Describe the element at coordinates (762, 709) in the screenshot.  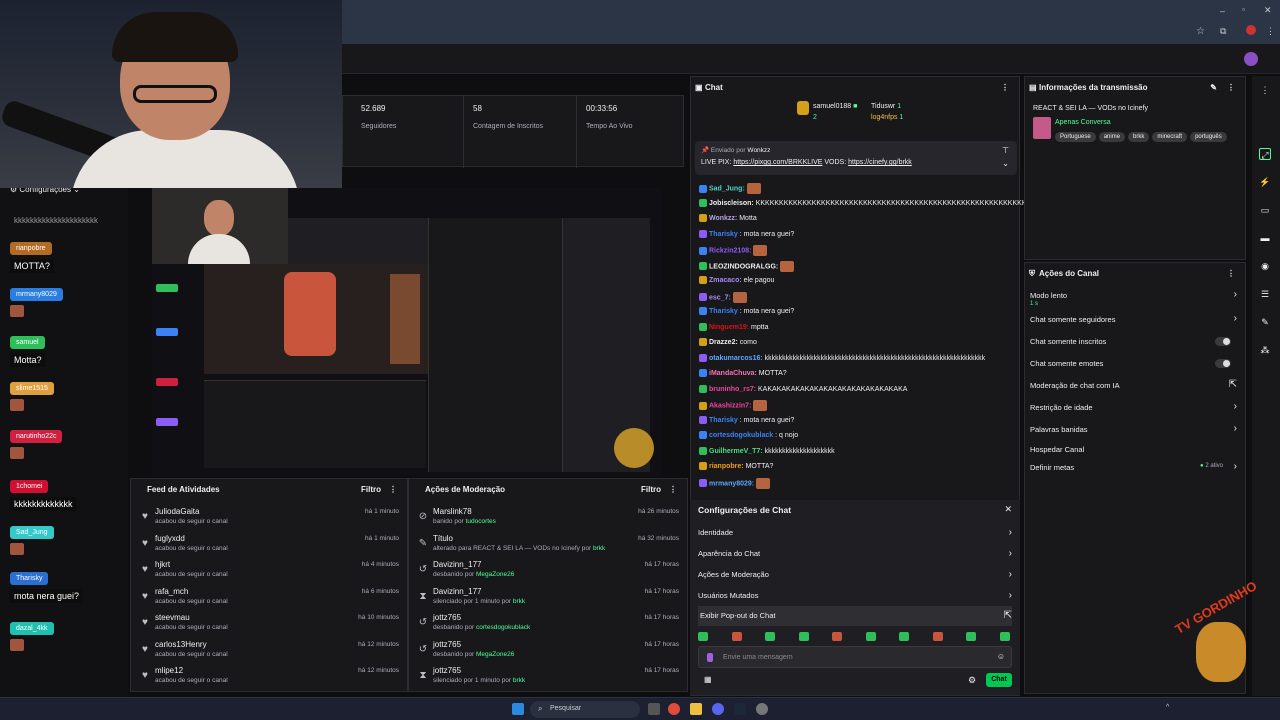
I see `obs-icon` at that location.